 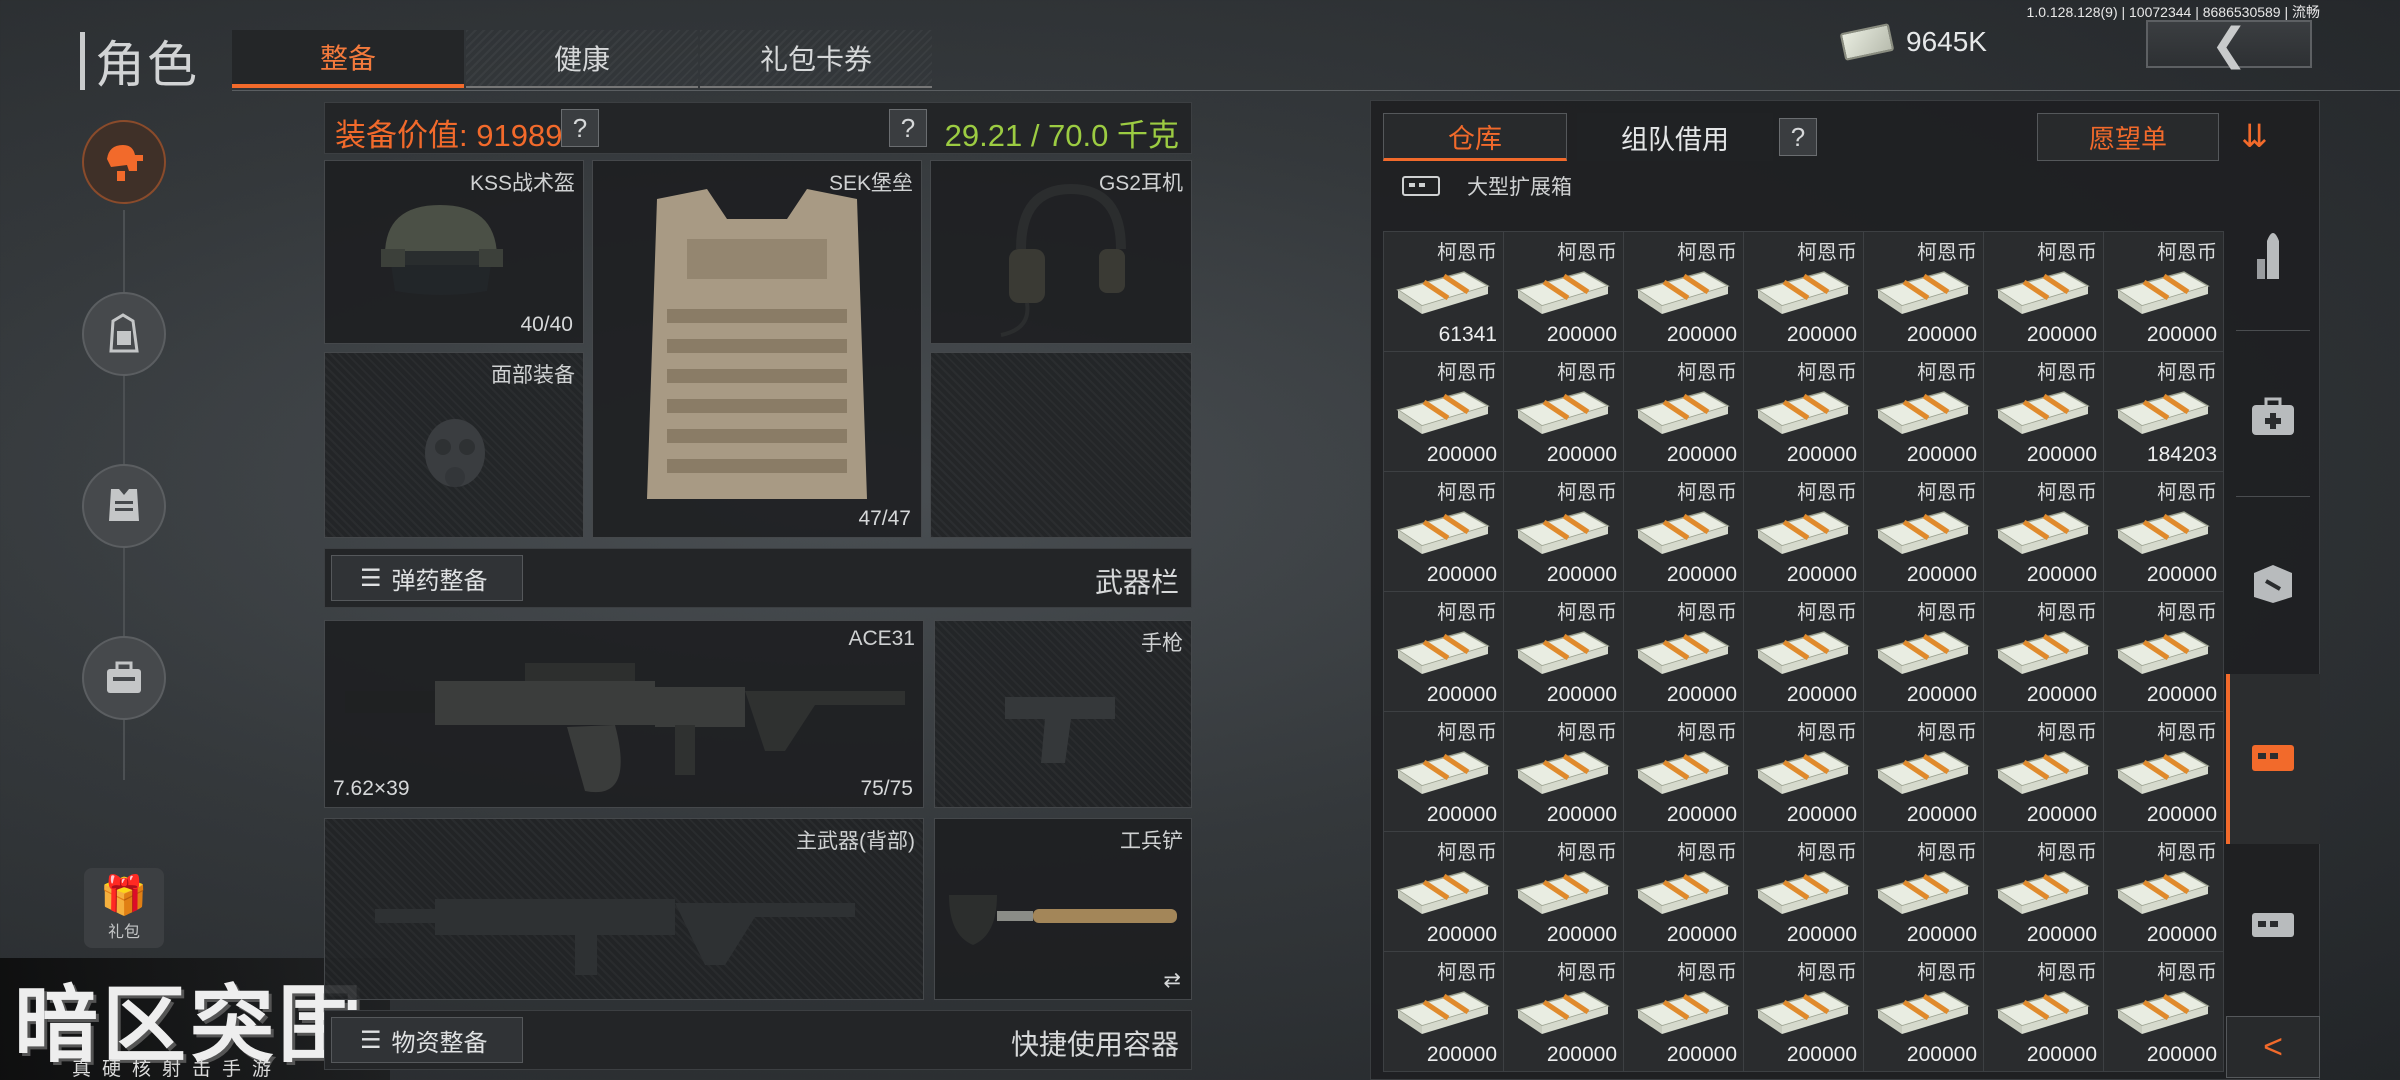 I want to click on headset-slot: GS2耳机, so click(x=1061, y=252).